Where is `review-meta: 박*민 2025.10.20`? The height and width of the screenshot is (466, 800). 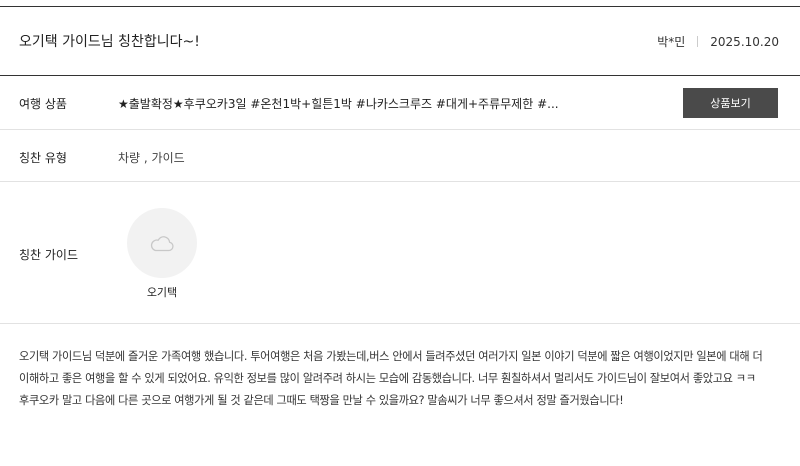 review-meta: 박*민 2025.10.20 is located at coordinates (718, 41).